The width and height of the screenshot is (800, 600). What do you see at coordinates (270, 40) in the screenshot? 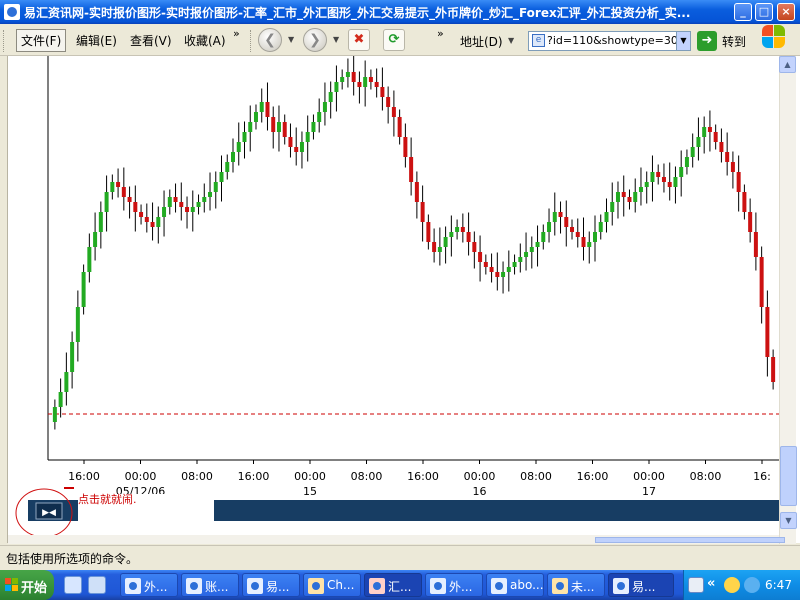
I see `back-arrow-icon: ❮` at bounding box center [270, 40].